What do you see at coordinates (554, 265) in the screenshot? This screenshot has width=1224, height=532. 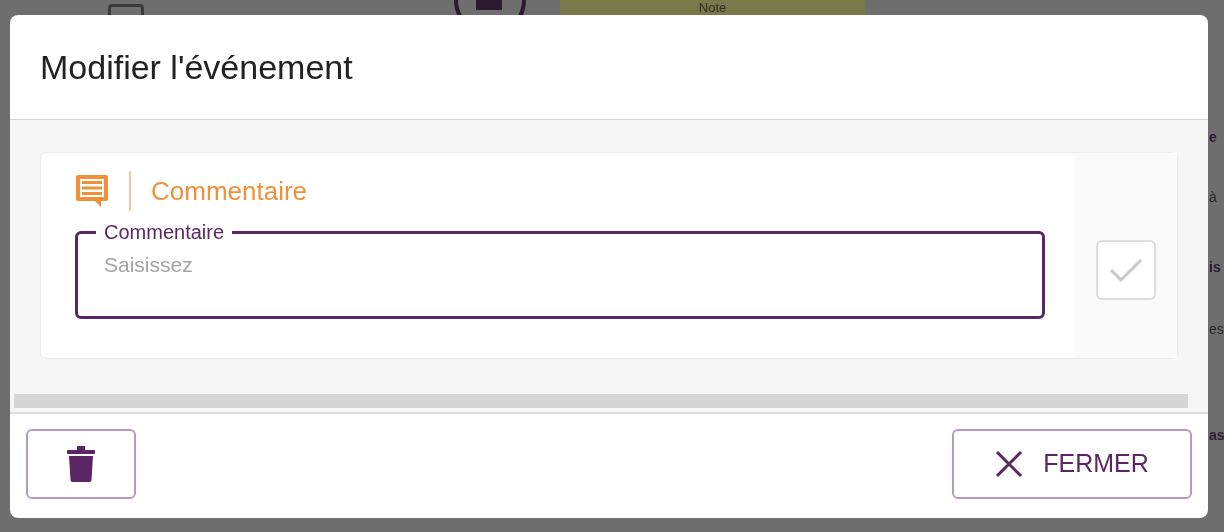 I see `comment-input: Saisissez` at bounding box center [554, 265].